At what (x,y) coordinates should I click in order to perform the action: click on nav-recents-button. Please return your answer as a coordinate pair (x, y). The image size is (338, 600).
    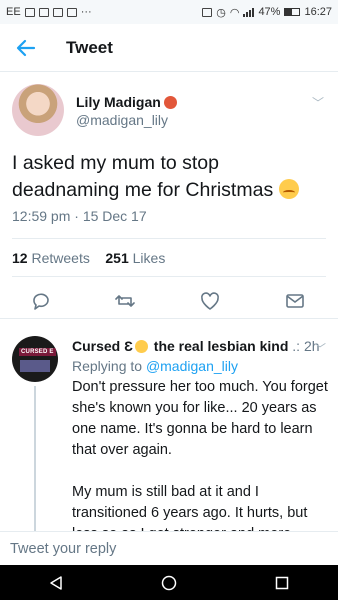
    Looking at the image, I should click on (282, 583).